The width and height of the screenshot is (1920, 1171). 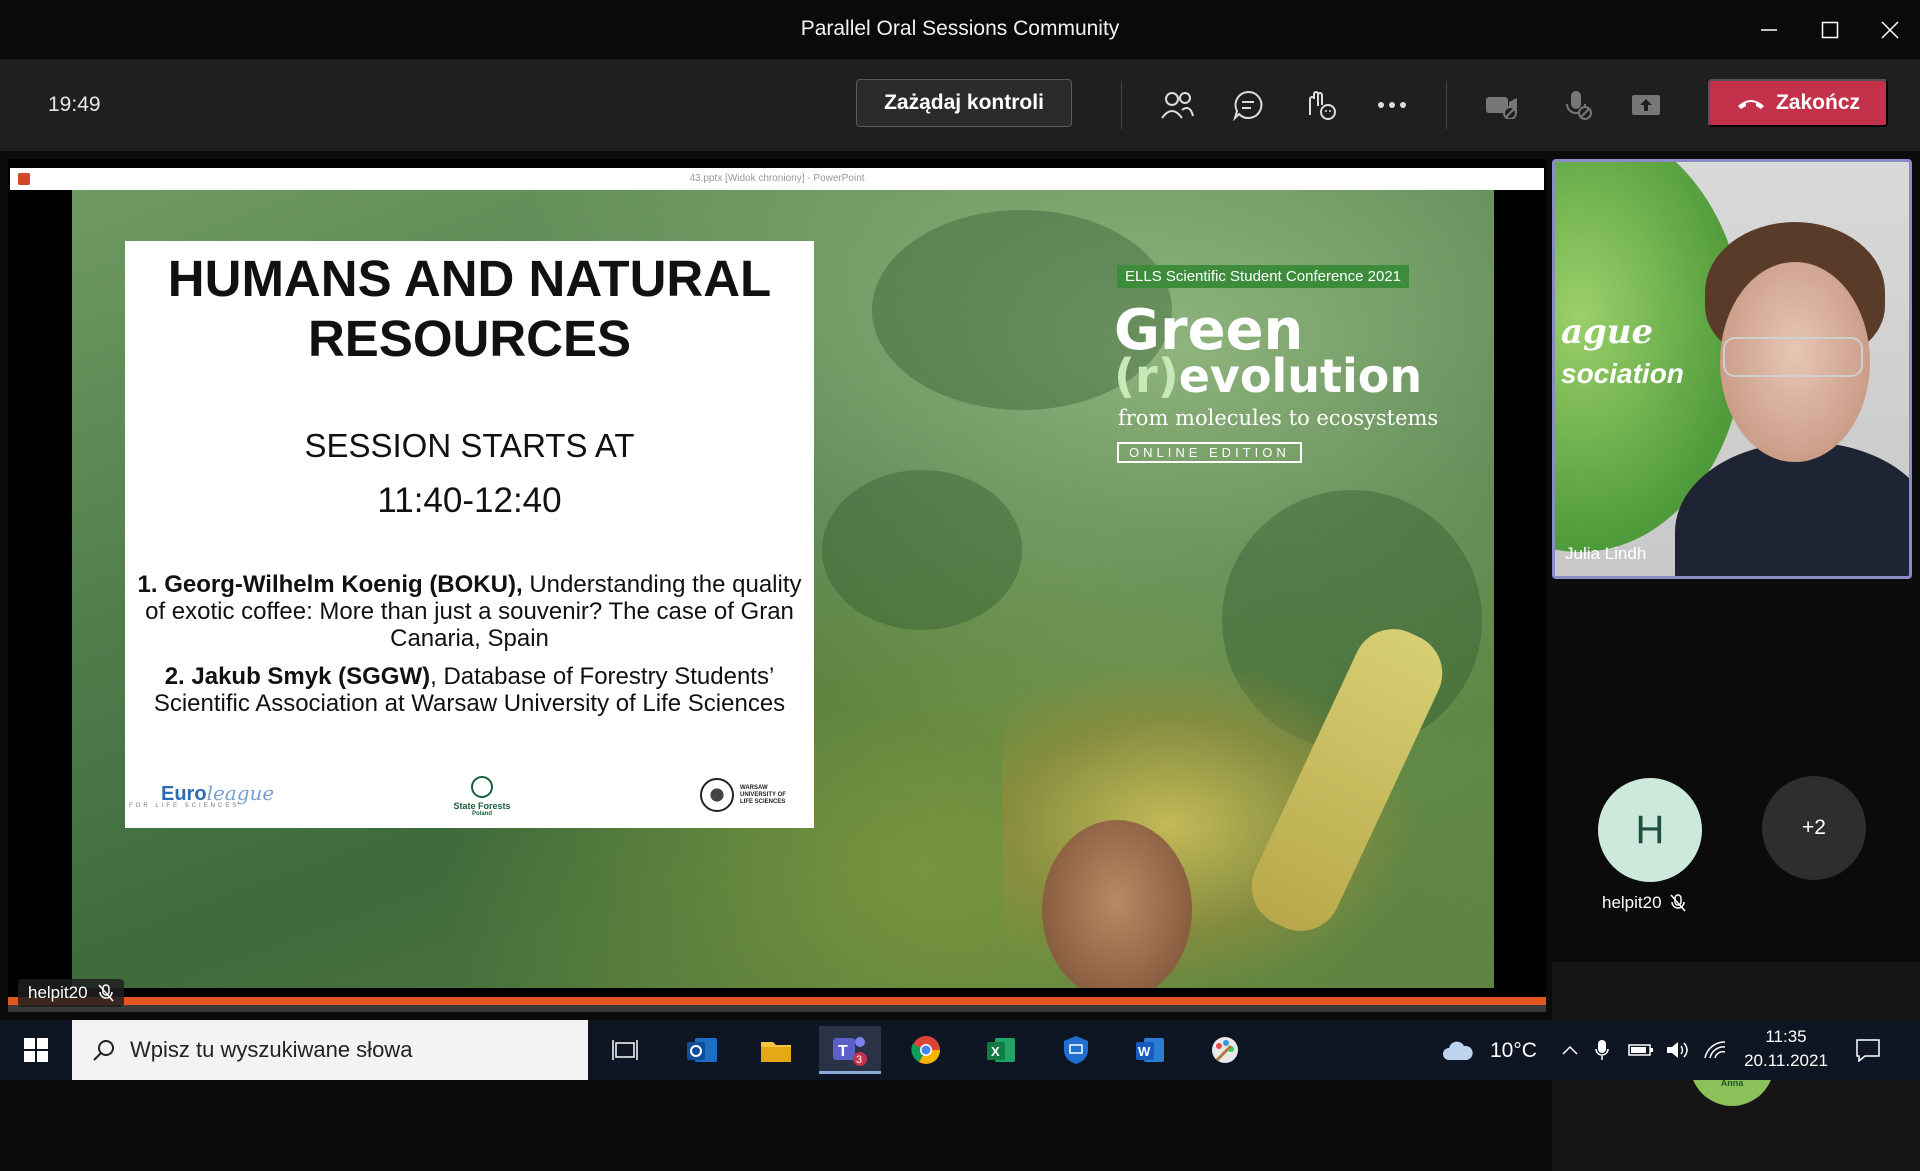 I want to click on share-screen-icon, so click(x=1646, y=105).